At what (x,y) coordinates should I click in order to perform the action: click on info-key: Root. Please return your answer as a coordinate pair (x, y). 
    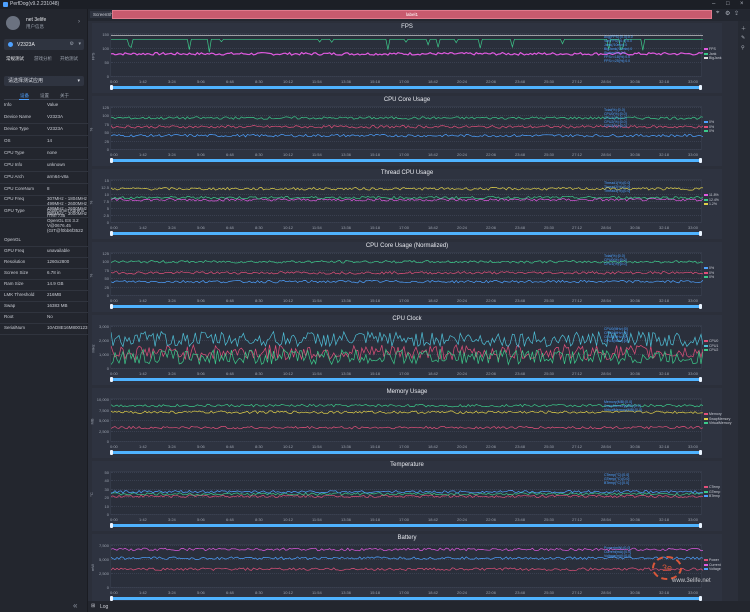
    Looking at the image, I should click on (9, 316).